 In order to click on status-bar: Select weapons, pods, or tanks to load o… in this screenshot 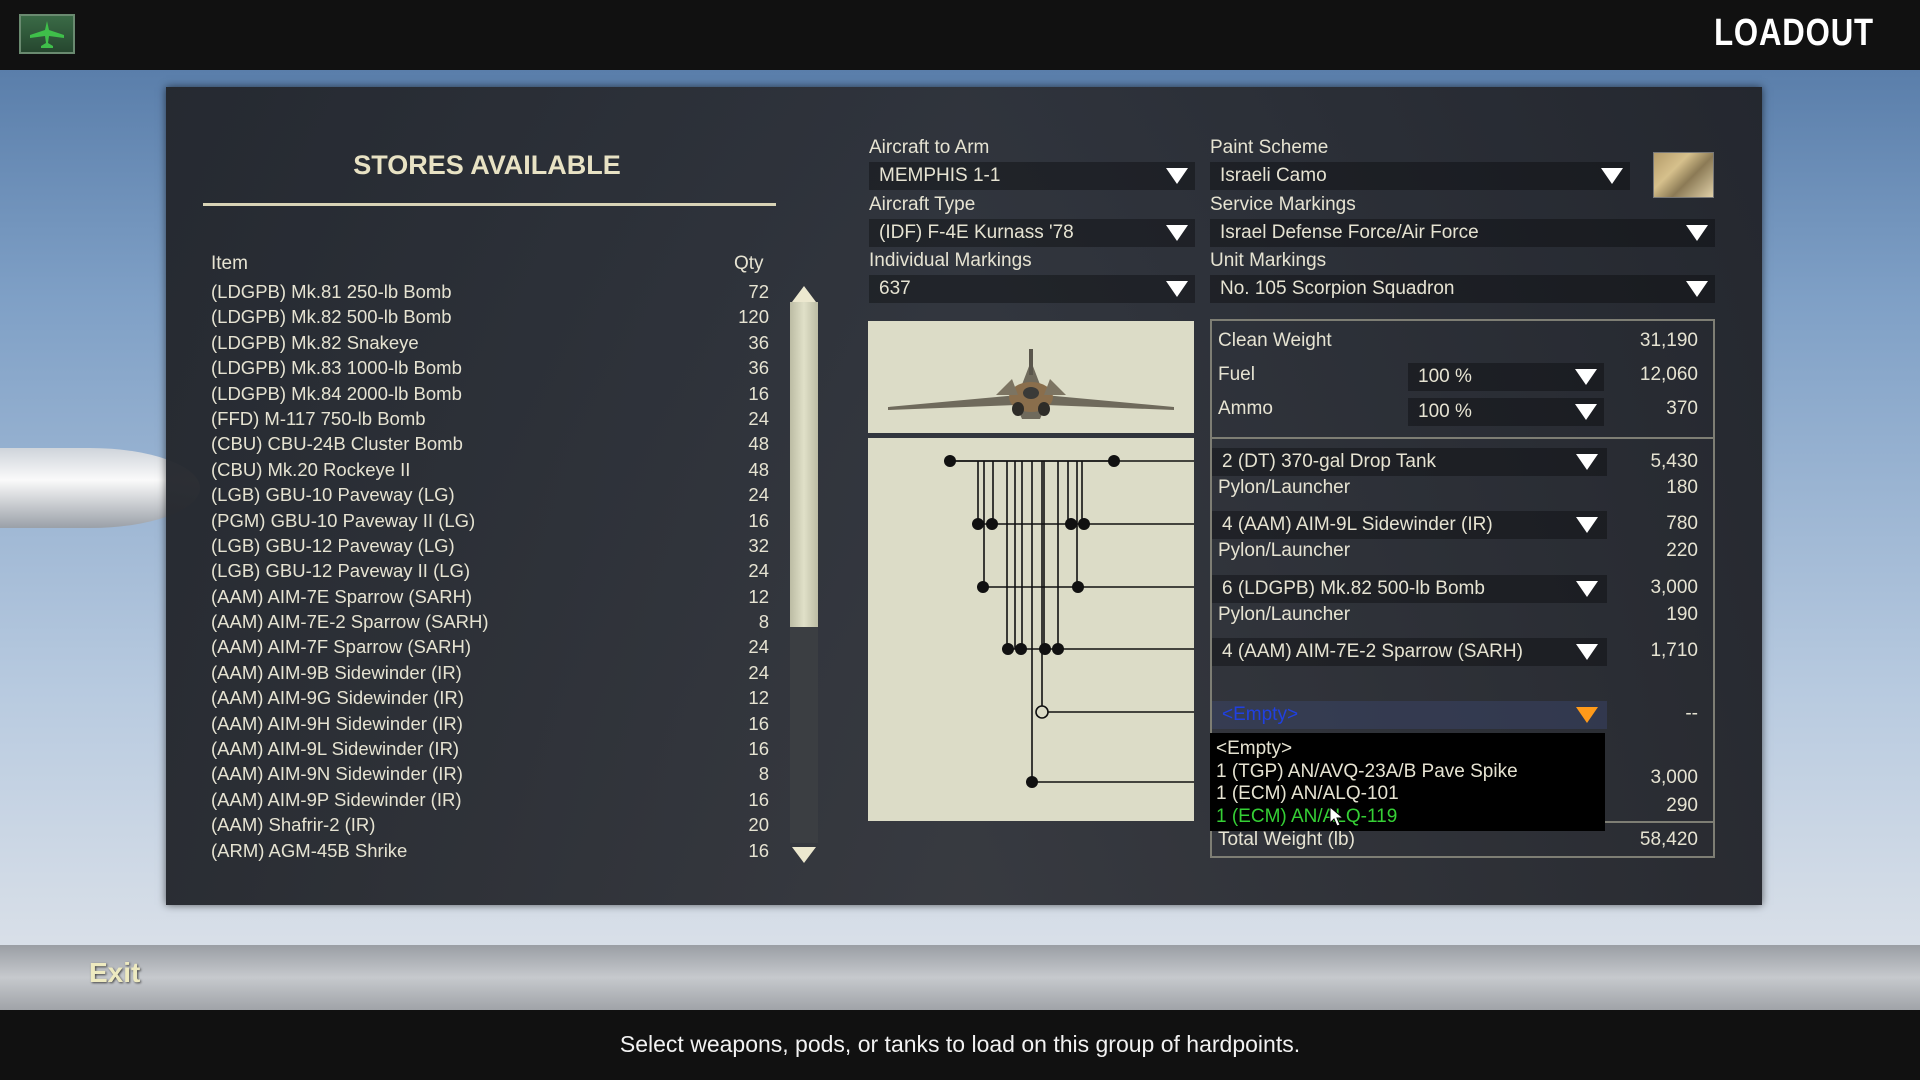, I will do `click(960, 1045)`.